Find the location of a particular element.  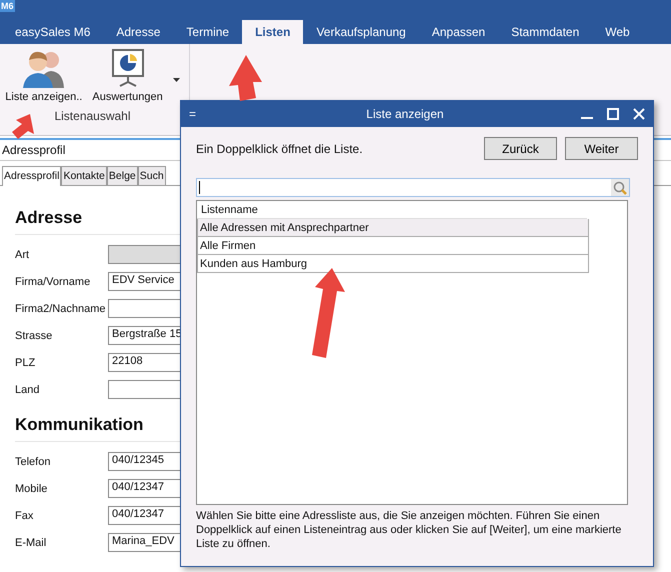

ribbon-button: Liste anzeigen.. is located at coordinates (43, 75).